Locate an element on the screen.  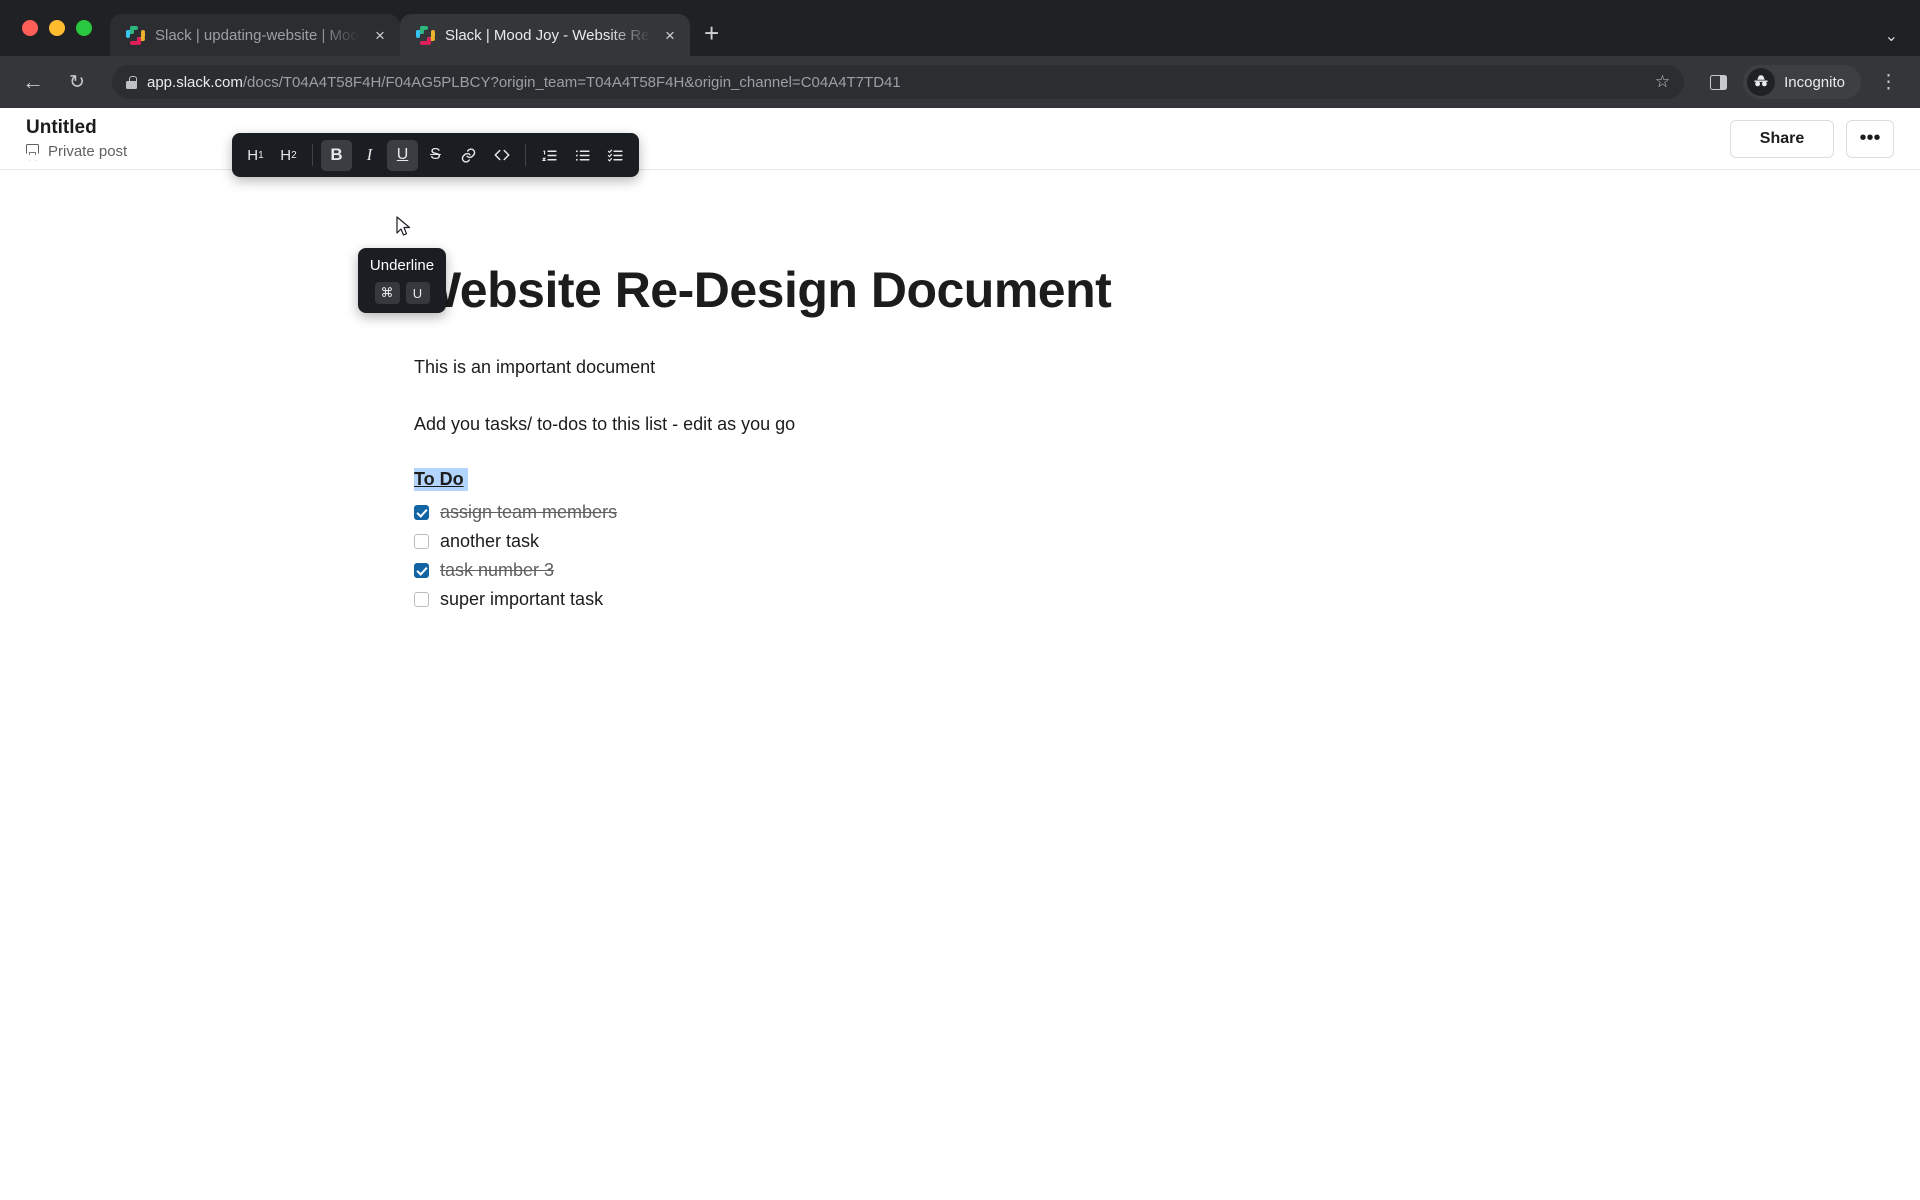
todo-item: super important task is located at coordinates (1167, 600).